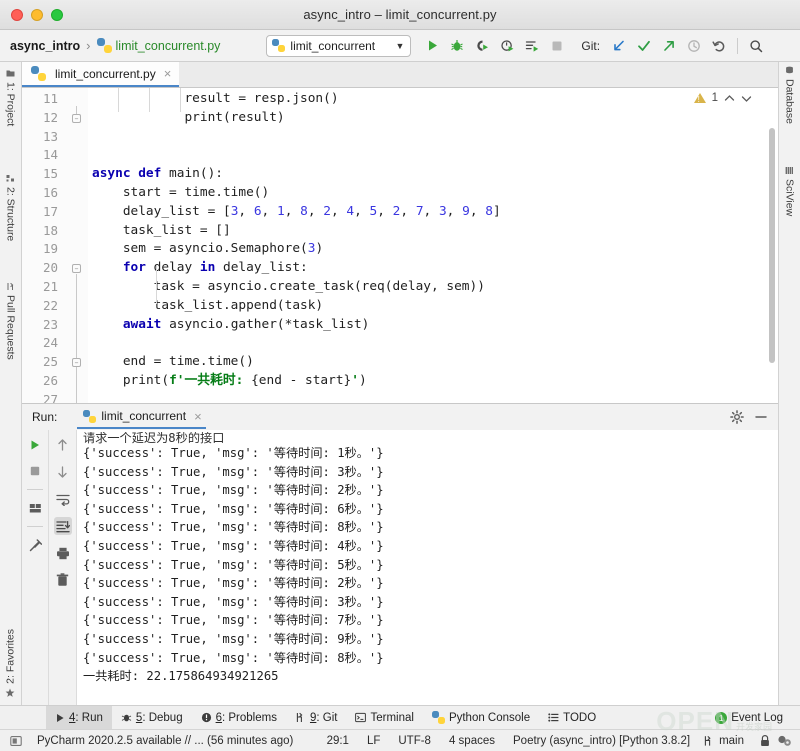 This screenshot has width=800, height=751. What do you see at coordinates (338, 741) in the screenshot?
I see `caret-position: 29:1` at bounding box center [338, 741].